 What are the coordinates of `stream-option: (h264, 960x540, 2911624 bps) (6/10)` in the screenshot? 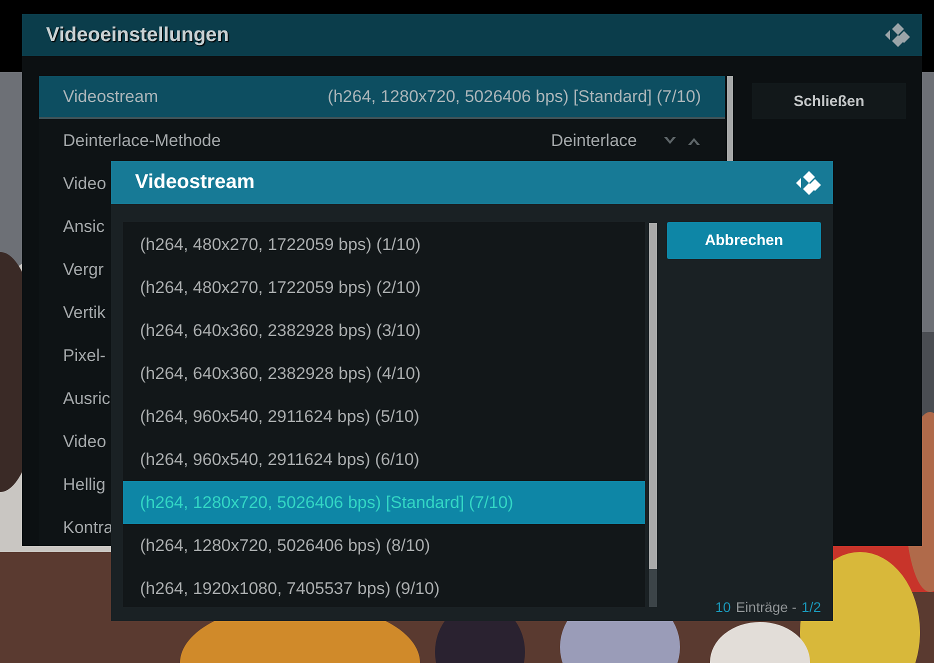 It's located at (384, 459).